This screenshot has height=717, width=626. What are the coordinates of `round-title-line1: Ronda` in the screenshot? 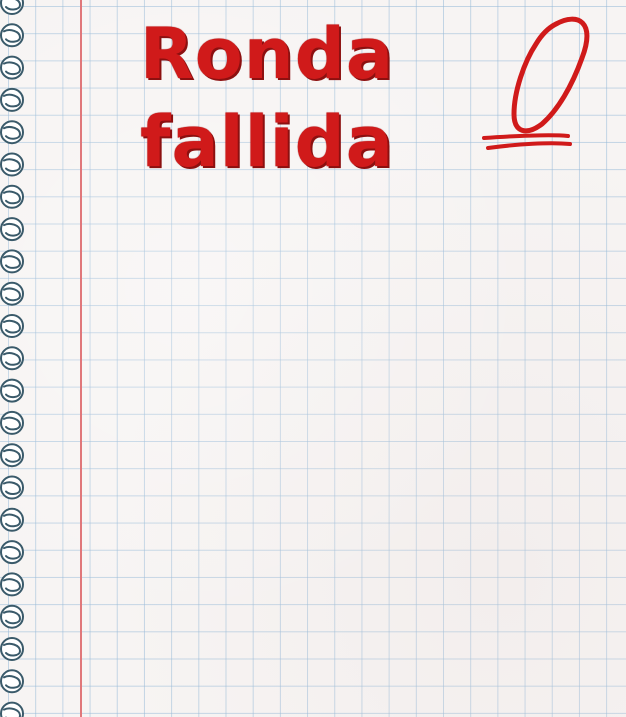 It's located at (267, 54).